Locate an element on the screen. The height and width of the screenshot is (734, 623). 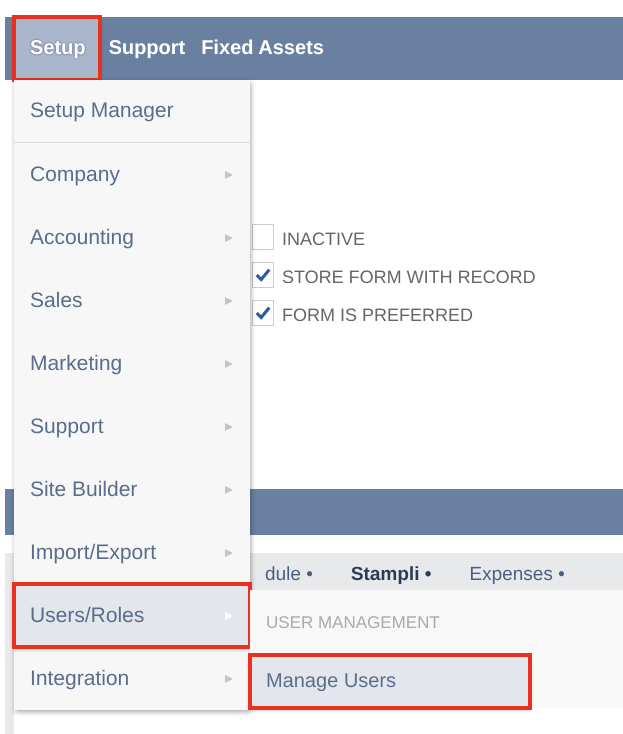
menu-item: Marketing is located at coordinates (132, 363).